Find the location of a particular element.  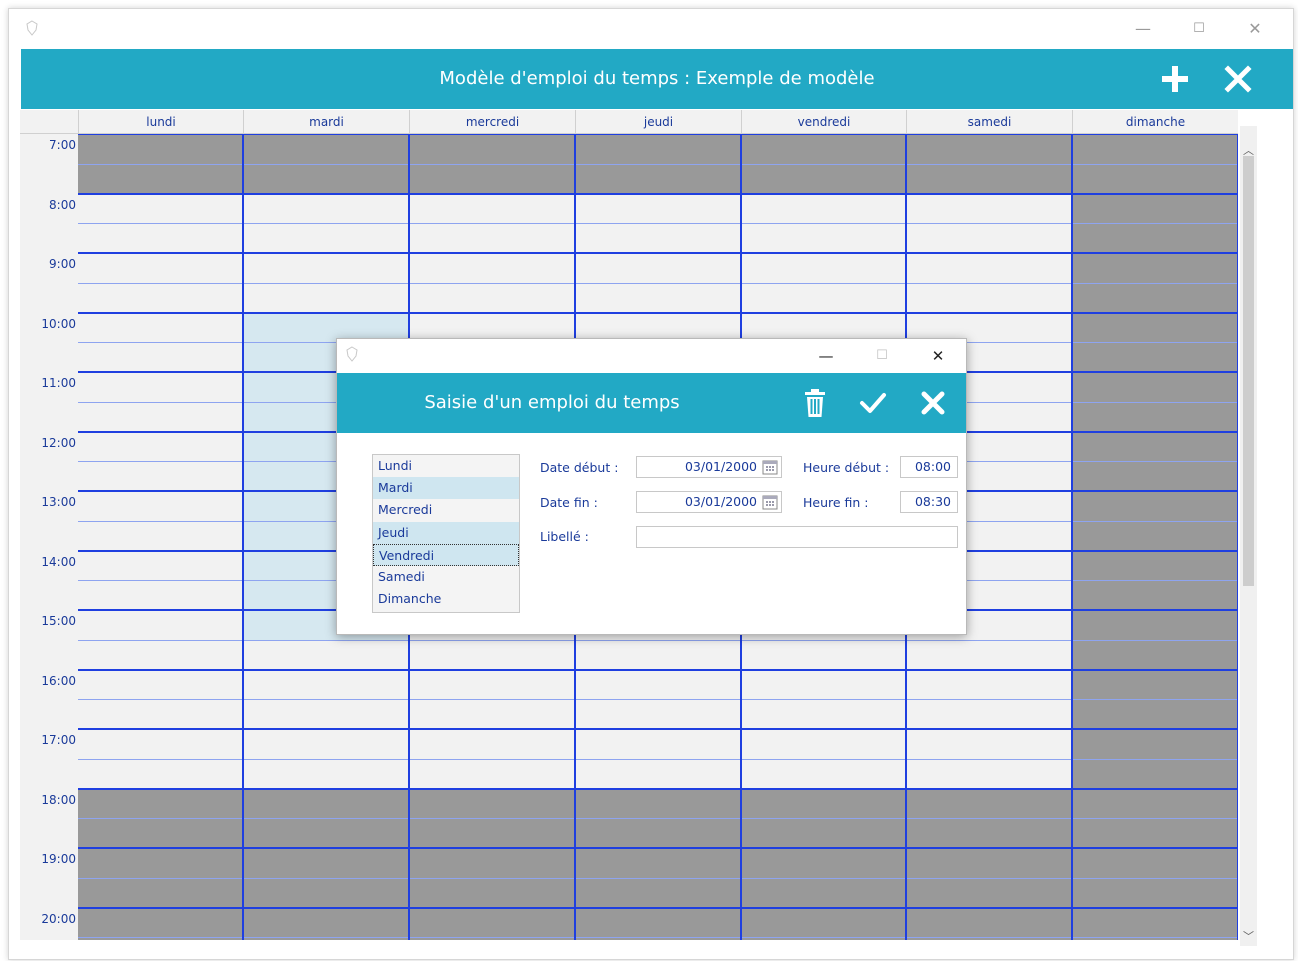

date-fin-field: 03/01/2000 is located at coordinates (709, 502).